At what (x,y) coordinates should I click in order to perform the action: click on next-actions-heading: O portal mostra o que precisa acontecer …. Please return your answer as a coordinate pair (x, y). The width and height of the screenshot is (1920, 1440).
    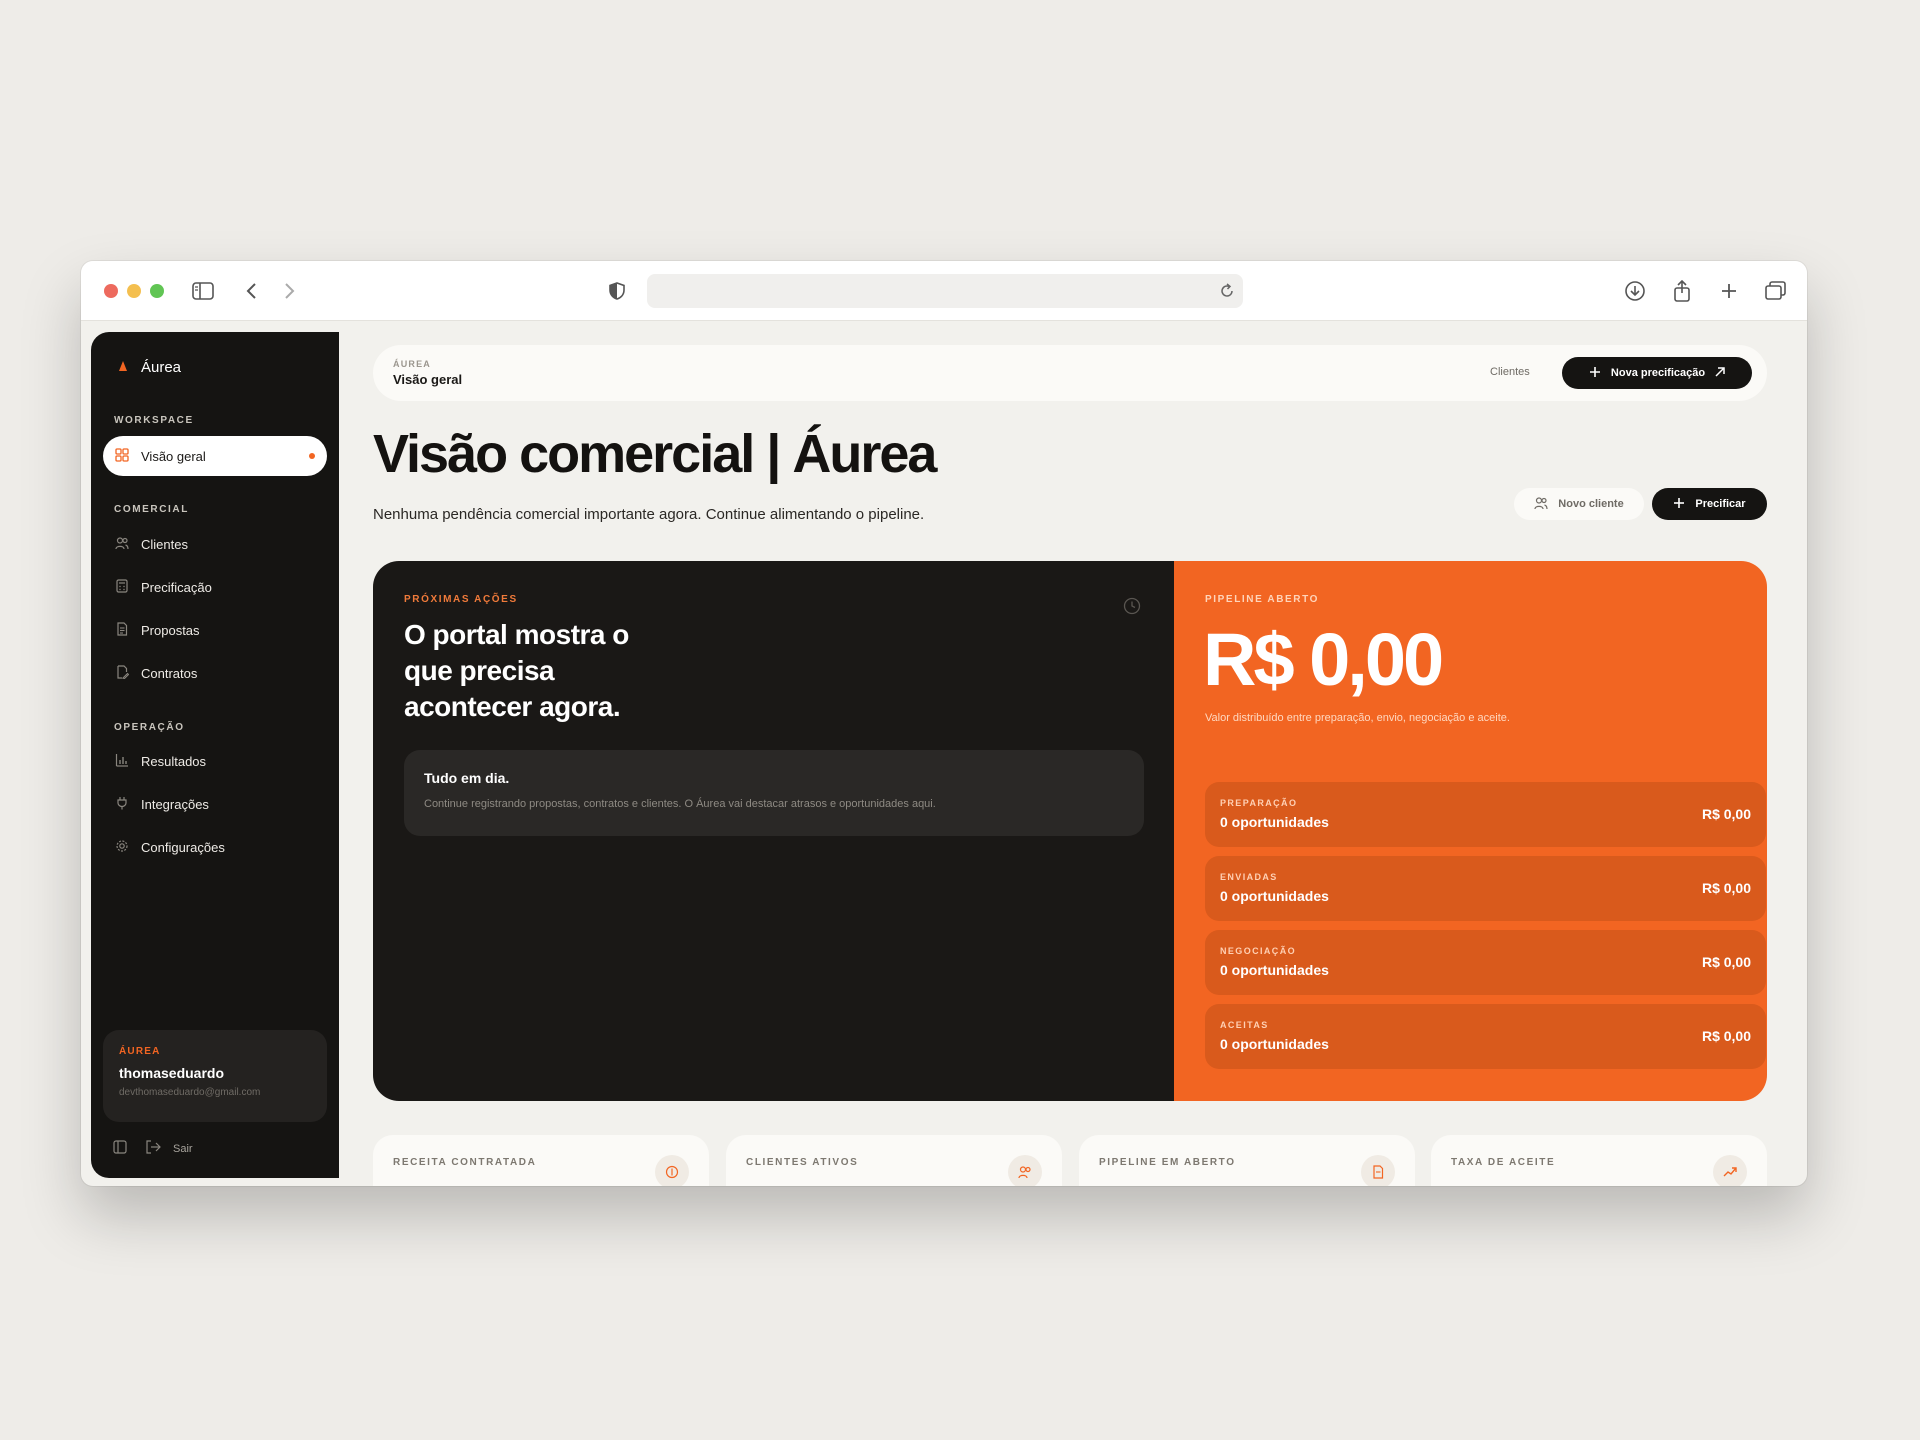
    Looking at the image, I should click on (516, 670).